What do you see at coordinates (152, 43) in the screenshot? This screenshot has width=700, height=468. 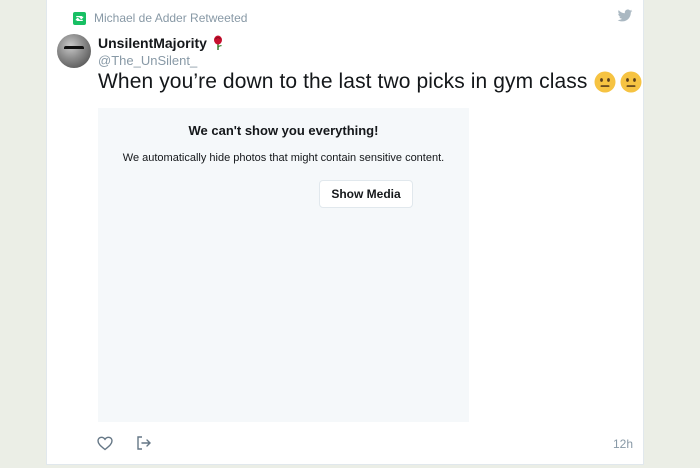 I see `author-display-name: UnsilentMajority` at bounding box center [152, 43].